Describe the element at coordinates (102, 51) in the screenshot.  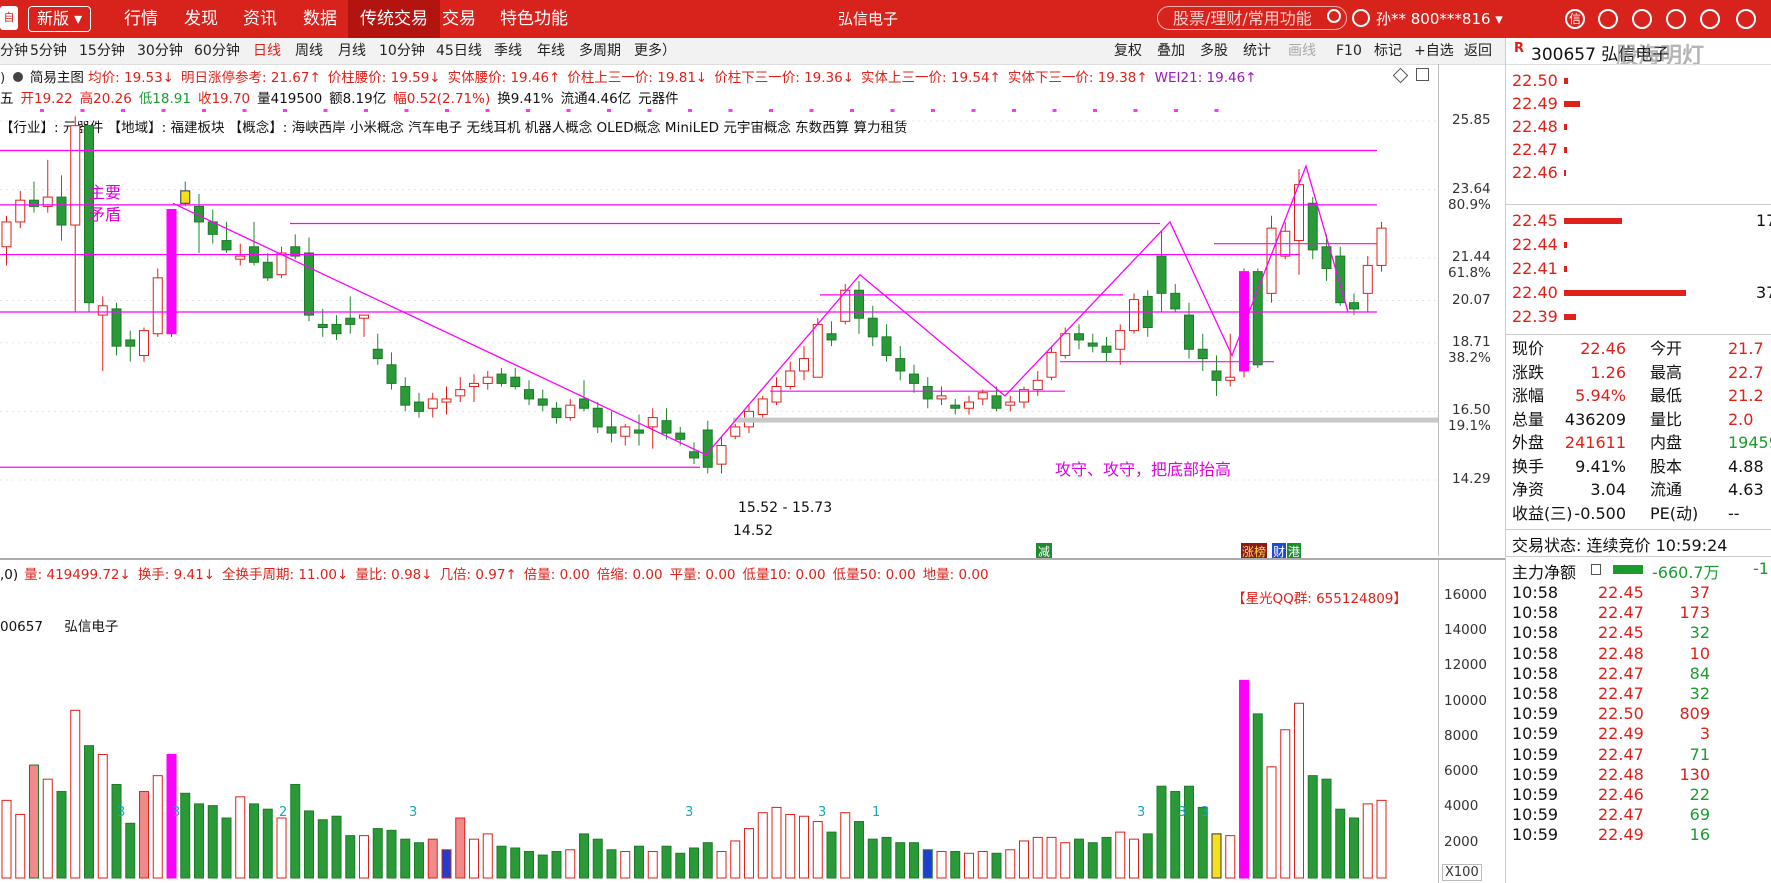
I see `period-15min: 15分钟` at that location.